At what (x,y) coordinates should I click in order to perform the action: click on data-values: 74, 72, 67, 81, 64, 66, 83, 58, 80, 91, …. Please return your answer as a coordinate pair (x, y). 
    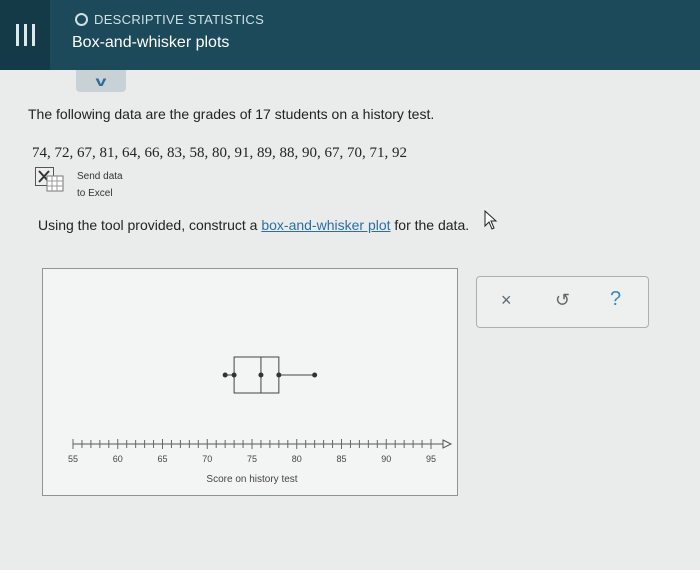
    Looking at the image, I should click on (219, 153).